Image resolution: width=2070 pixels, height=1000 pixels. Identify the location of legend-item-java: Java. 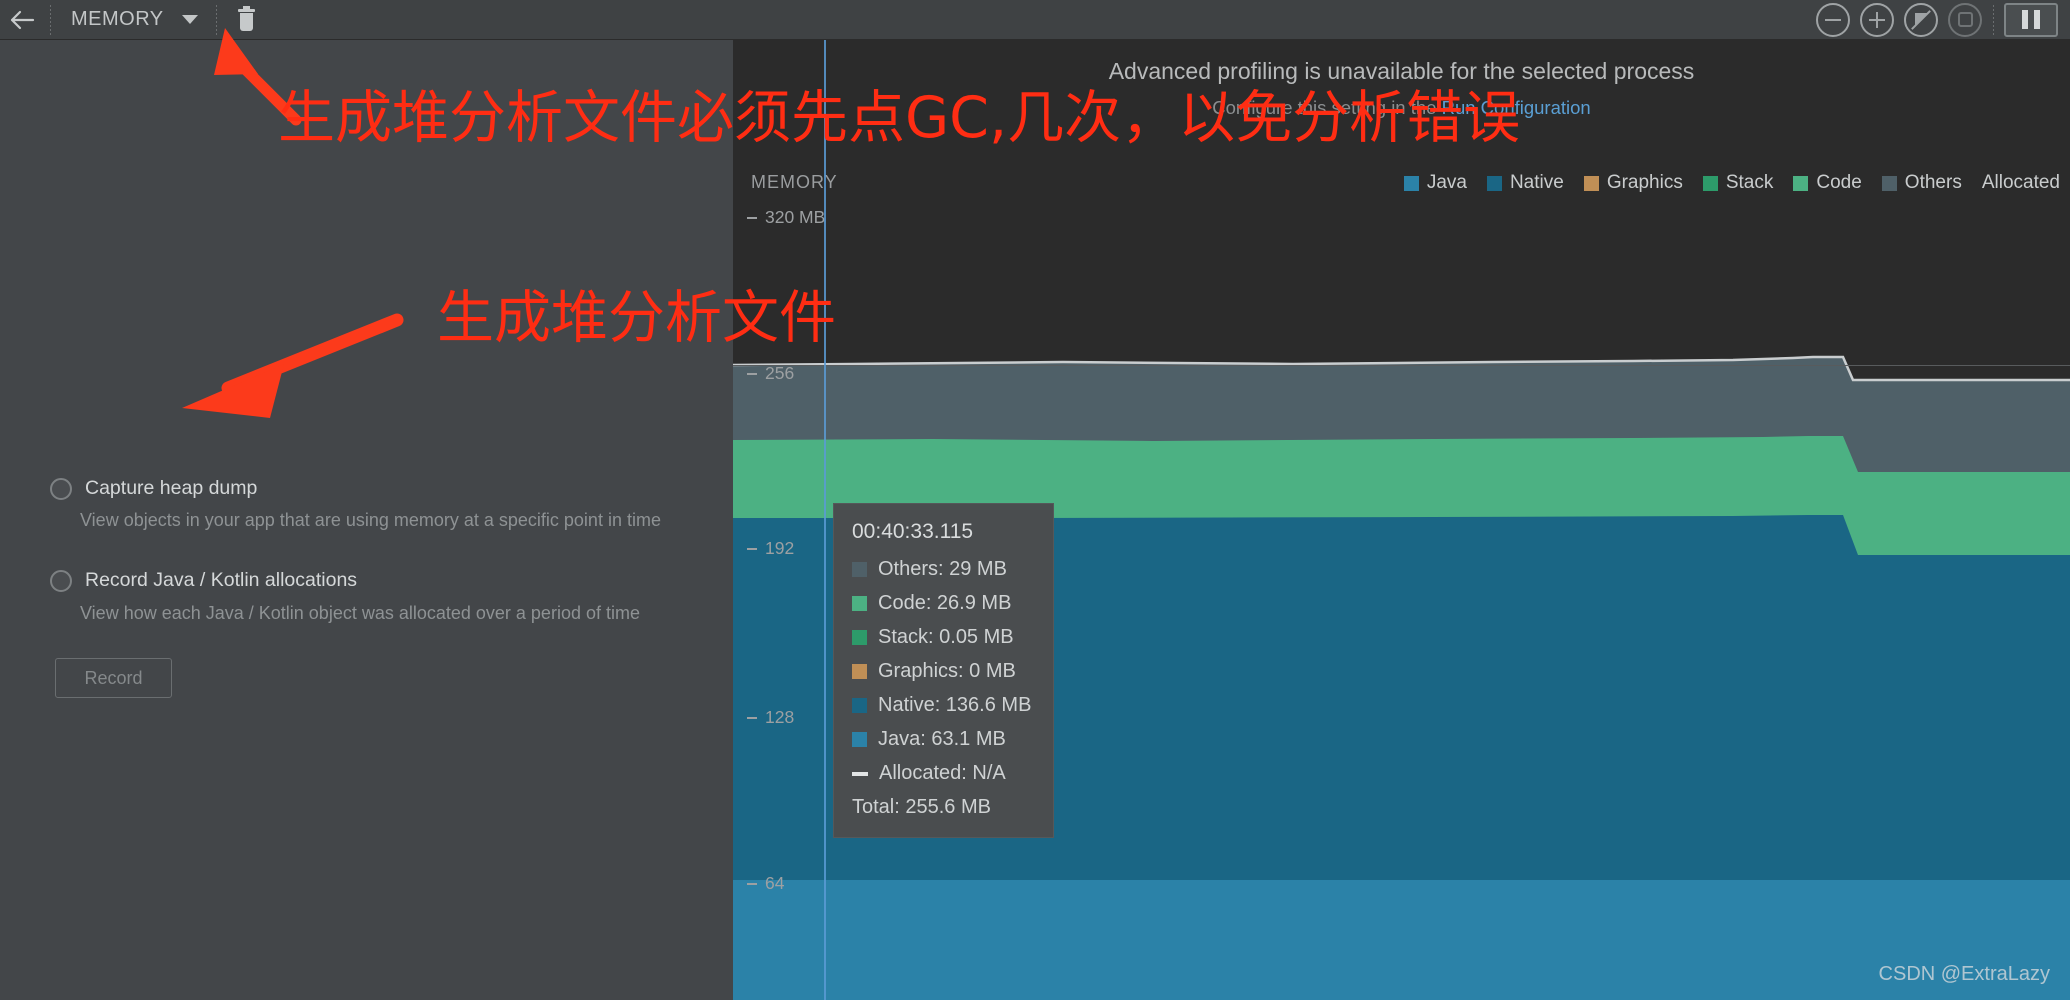
(1435, 183).